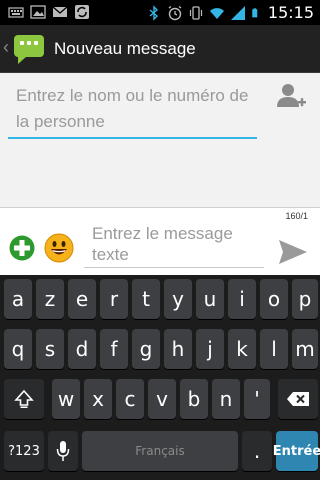  Describe the element at coordinates (226, 399) in the screenshot. I see `key-n: n` at that location.